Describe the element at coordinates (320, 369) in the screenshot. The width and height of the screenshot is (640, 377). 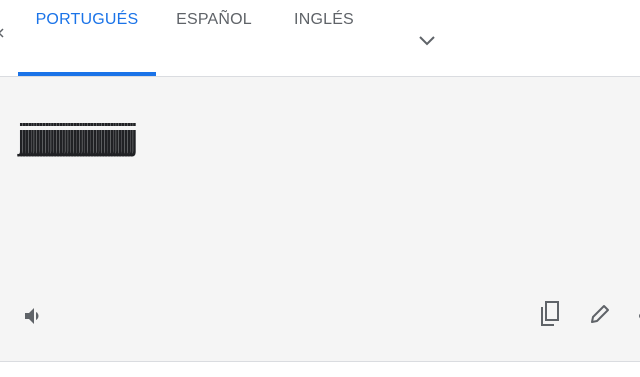
I see `card-bottom-edge` at that location.